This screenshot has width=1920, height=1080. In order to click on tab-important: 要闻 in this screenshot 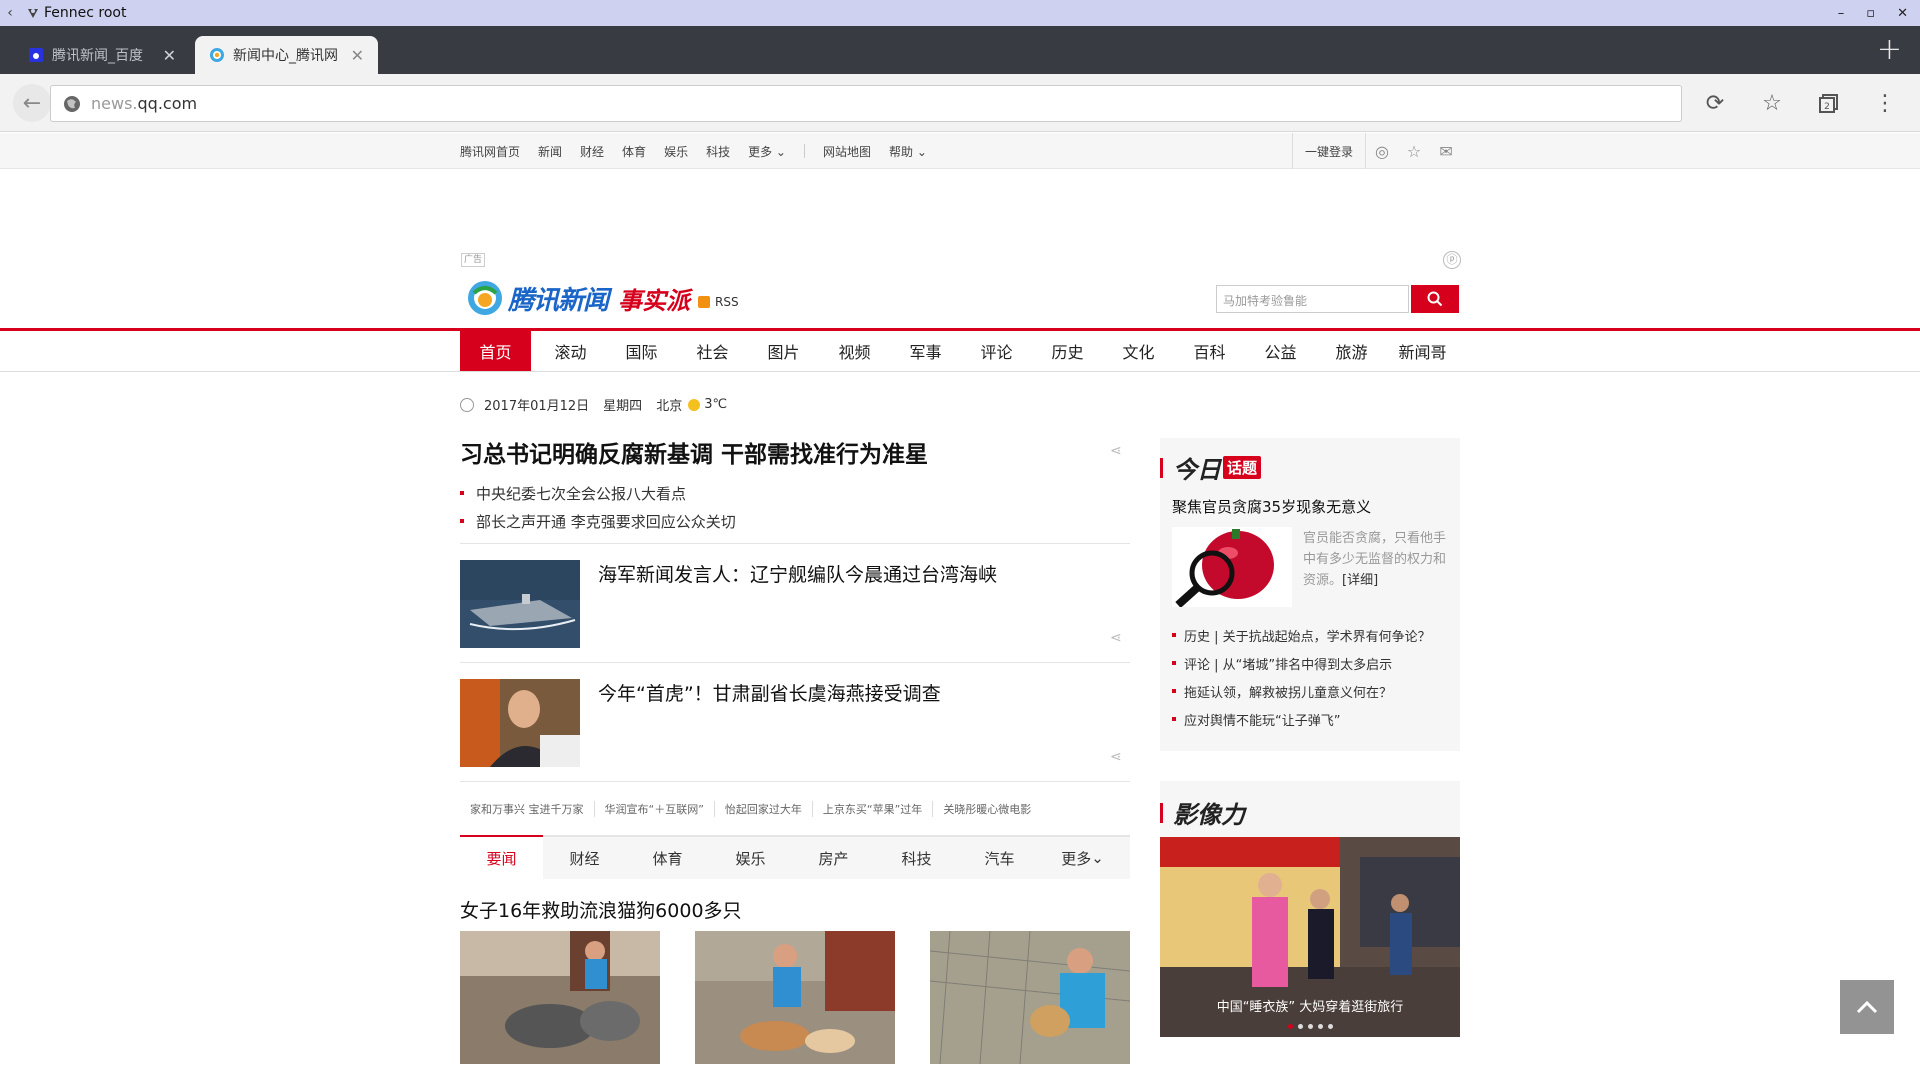, I will do `click(501, 857)`.